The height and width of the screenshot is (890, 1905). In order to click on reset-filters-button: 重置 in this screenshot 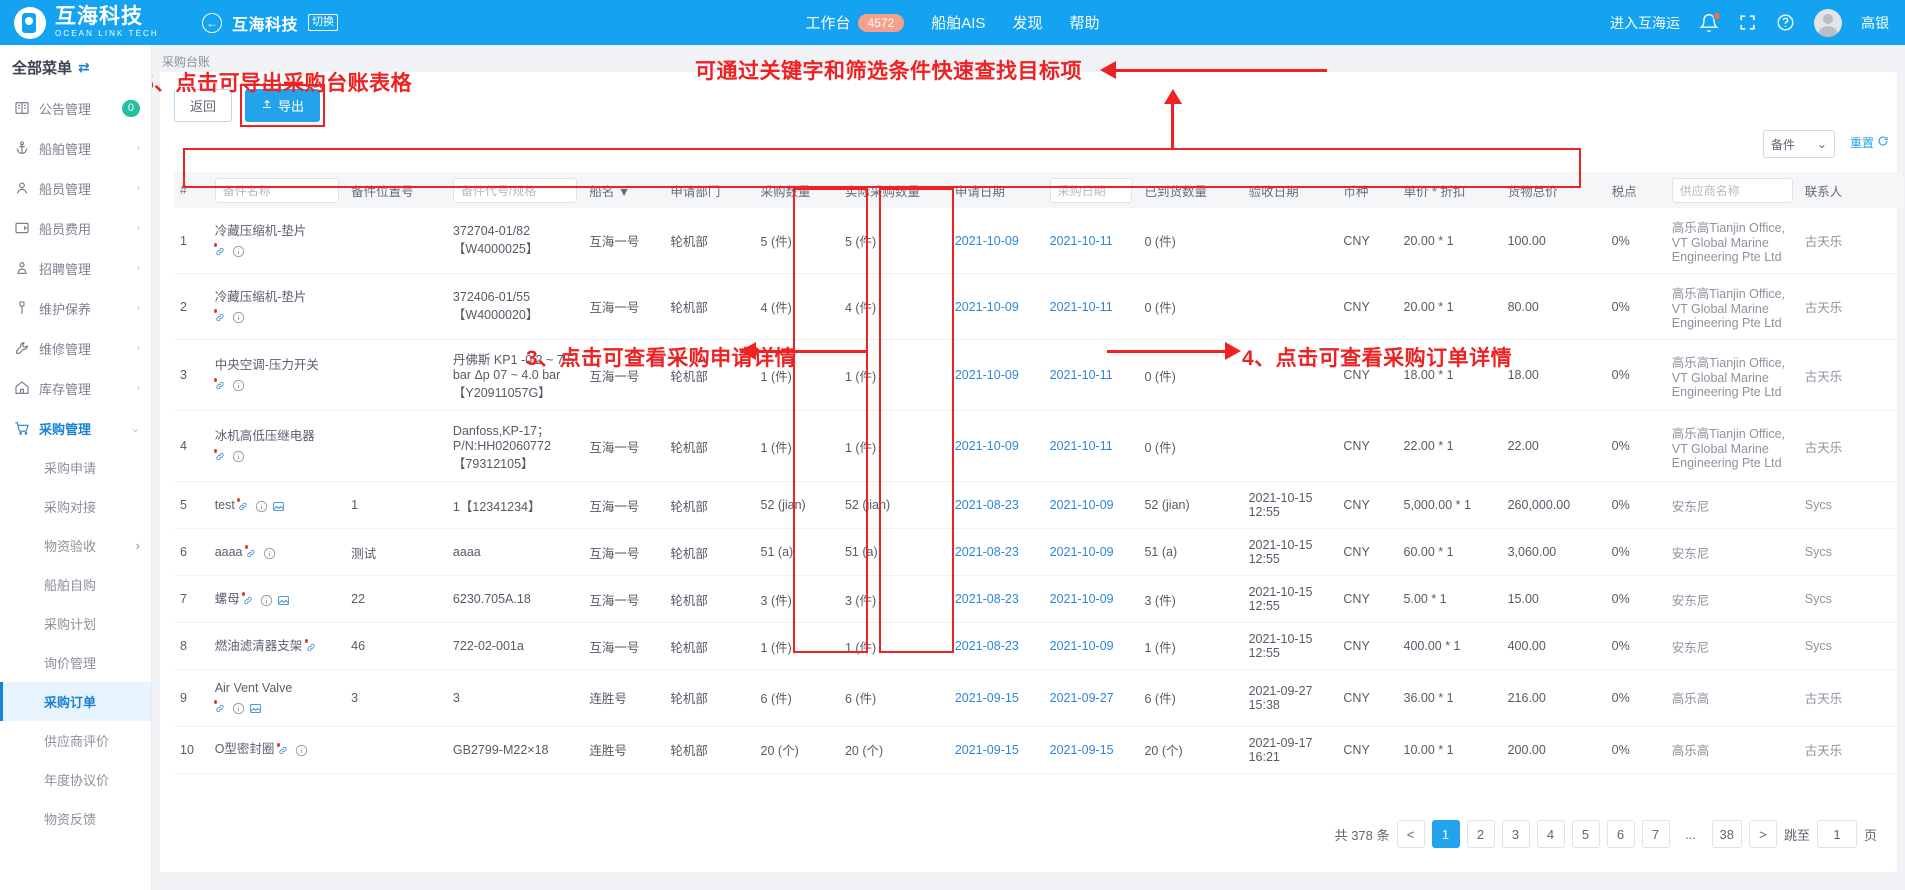, I will do `click(1869, 142)`.